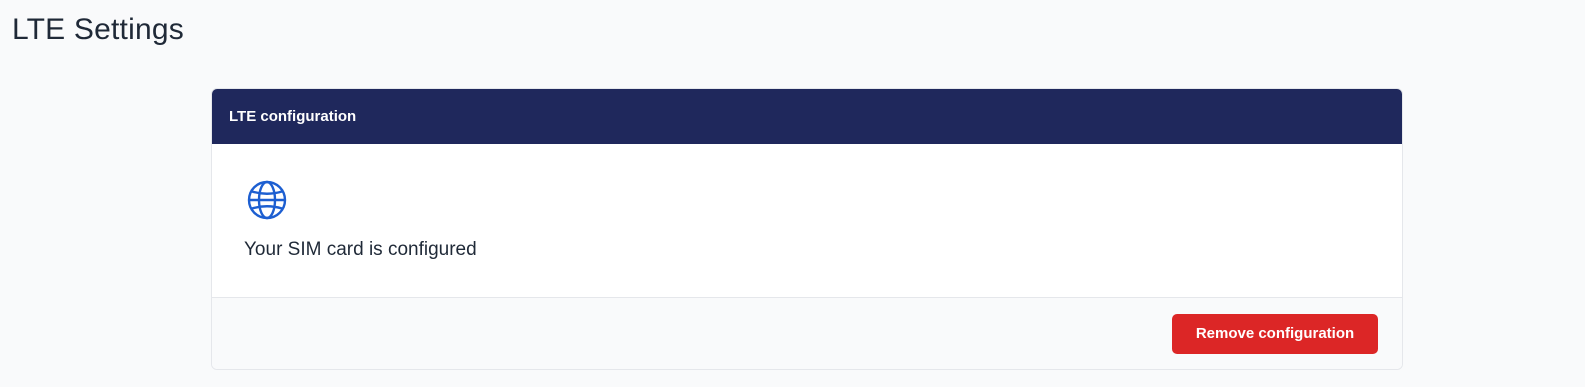  Describe the element at coordinates (807, 116) in the screenshot. I see `card-header: LTE configuration` at that location.